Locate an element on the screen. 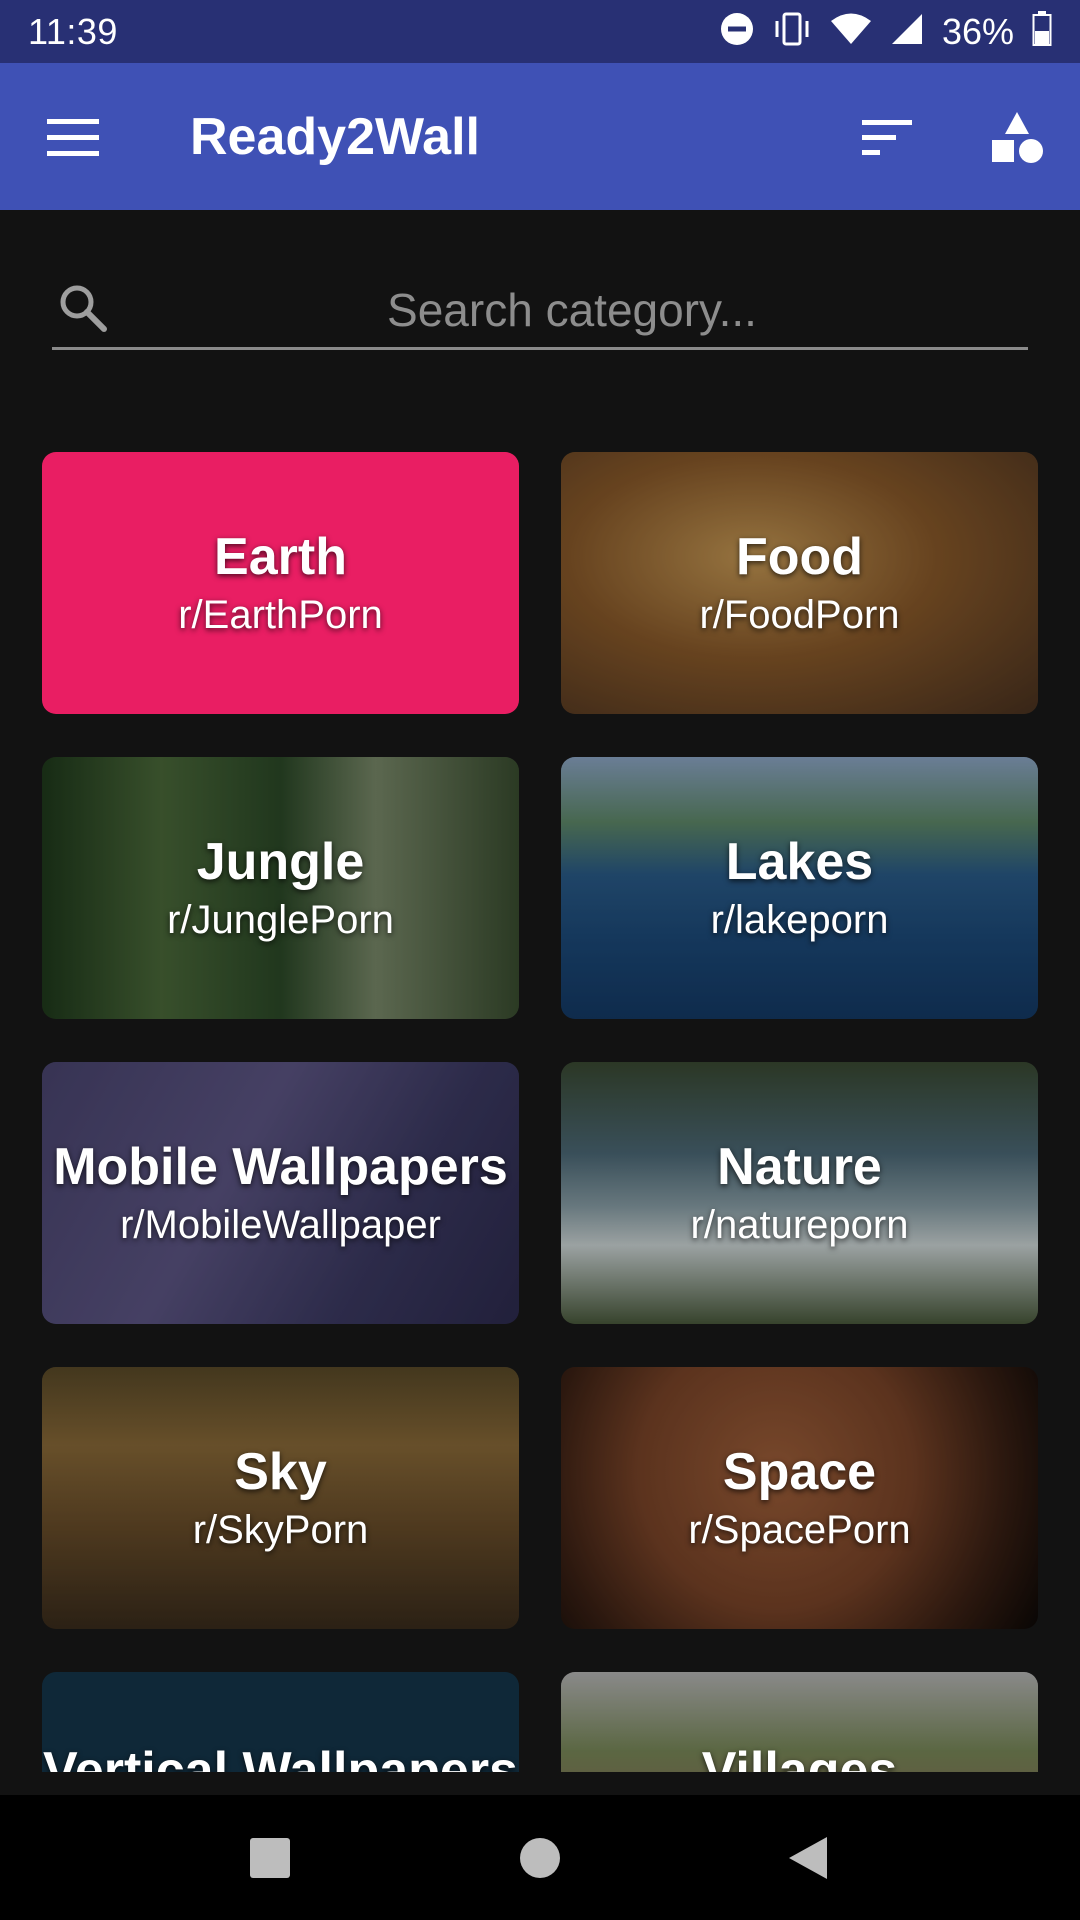 This screenshot has height=1920, width=1080. category-card-lakes: Lakes r/lakeporn is located at coordinates (799, 888).